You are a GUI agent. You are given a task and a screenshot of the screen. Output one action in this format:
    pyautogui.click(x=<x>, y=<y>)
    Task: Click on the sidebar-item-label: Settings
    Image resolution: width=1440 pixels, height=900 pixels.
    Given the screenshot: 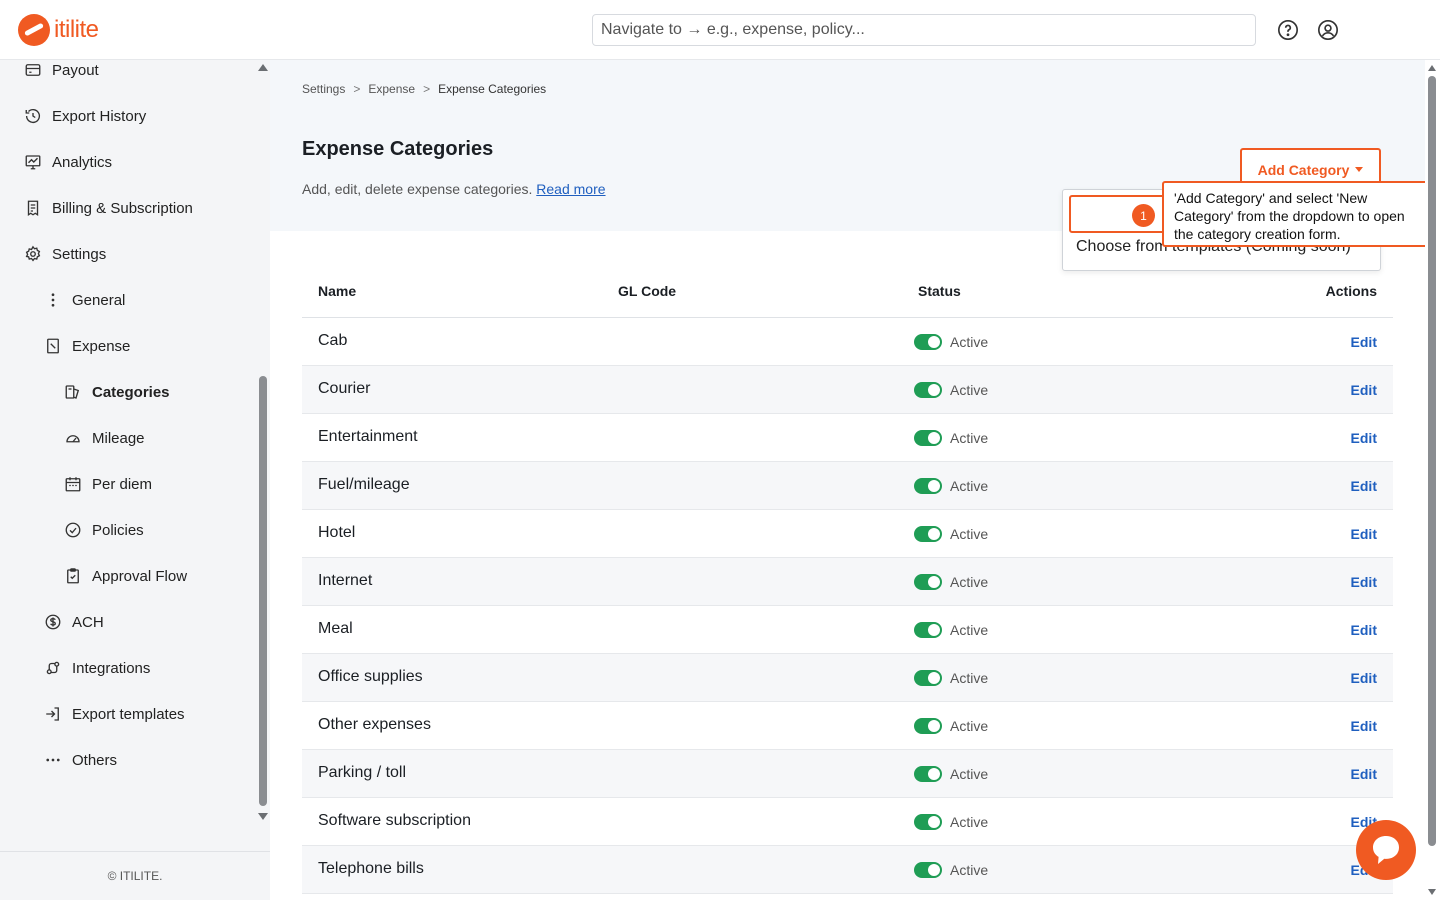 What is the action you would take?
    pyautogui.click(x=79, y=254)
    